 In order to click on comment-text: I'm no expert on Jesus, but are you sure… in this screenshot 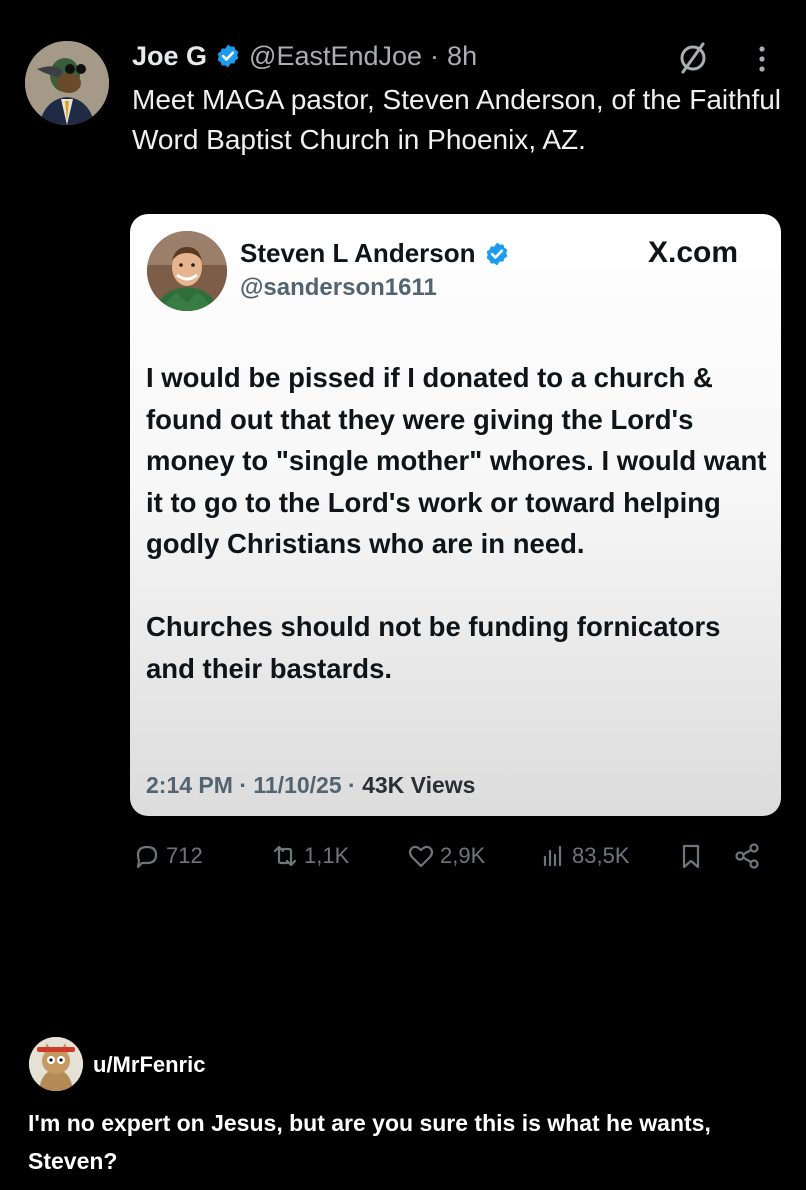, I will do `click(369, 1142)`.